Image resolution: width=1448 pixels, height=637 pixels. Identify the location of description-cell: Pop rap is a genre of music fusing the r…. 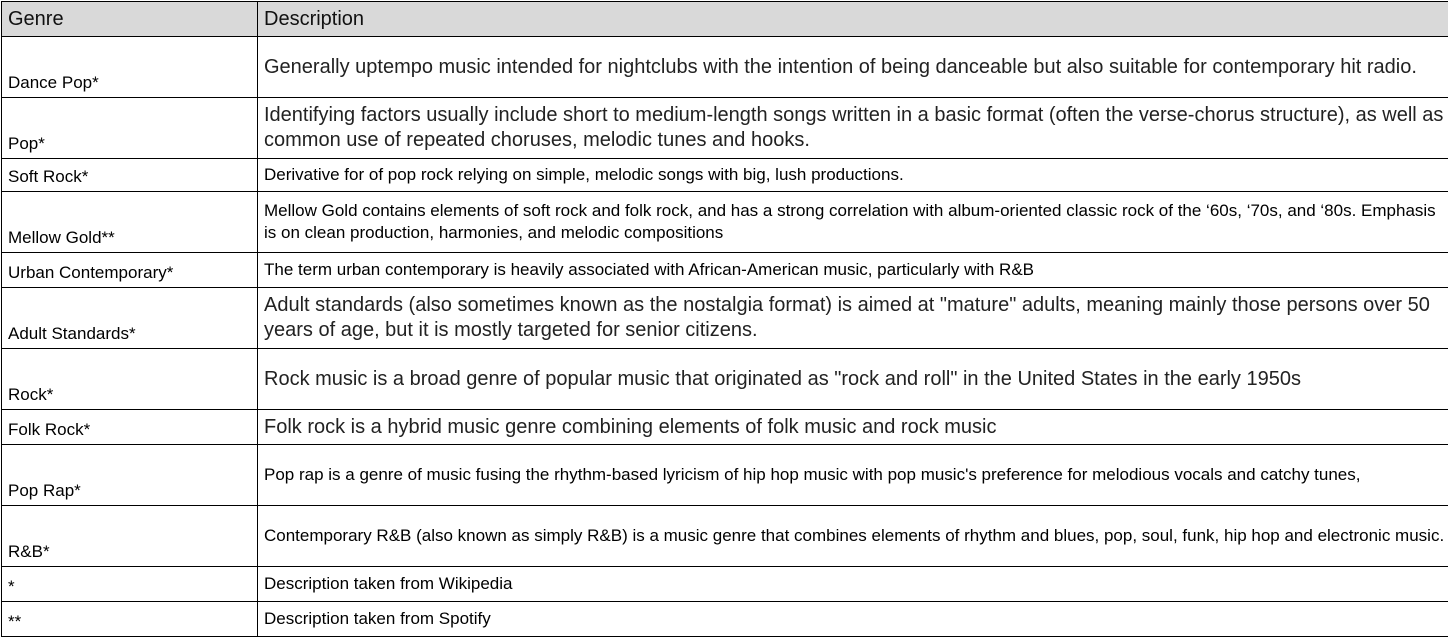
(853, 475).